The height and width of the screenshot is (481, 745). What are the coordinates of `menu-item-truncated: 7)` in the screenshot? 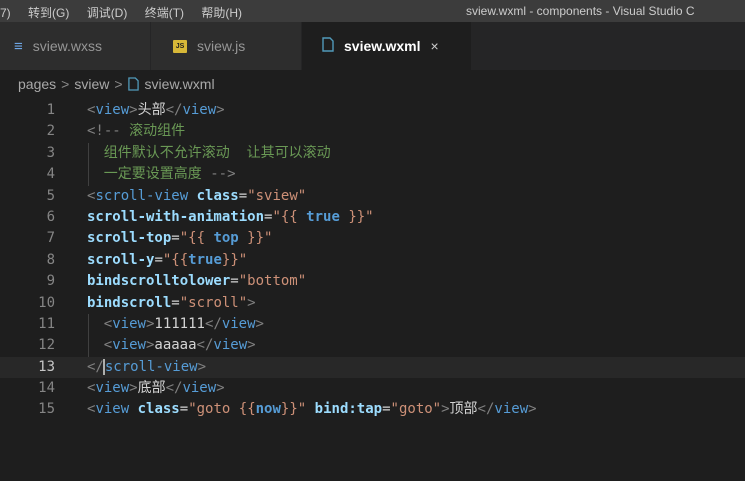 It's located at (5, 13).